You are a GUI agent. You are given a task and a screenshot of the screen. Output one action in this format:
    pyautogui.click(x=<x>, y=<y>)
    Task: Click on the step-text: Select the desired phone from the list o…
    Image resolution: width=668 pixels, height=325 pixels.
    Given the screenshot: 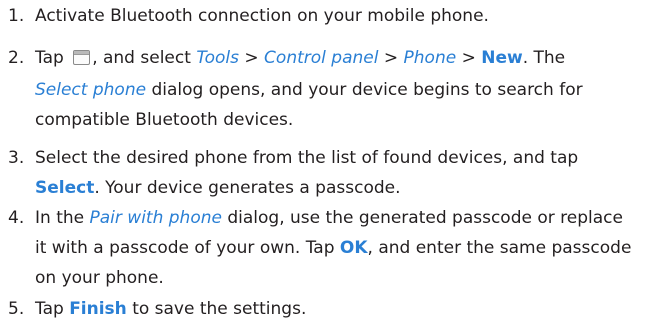 What is the action you would take?
    pyautogui.click(x=307, y=158)
    